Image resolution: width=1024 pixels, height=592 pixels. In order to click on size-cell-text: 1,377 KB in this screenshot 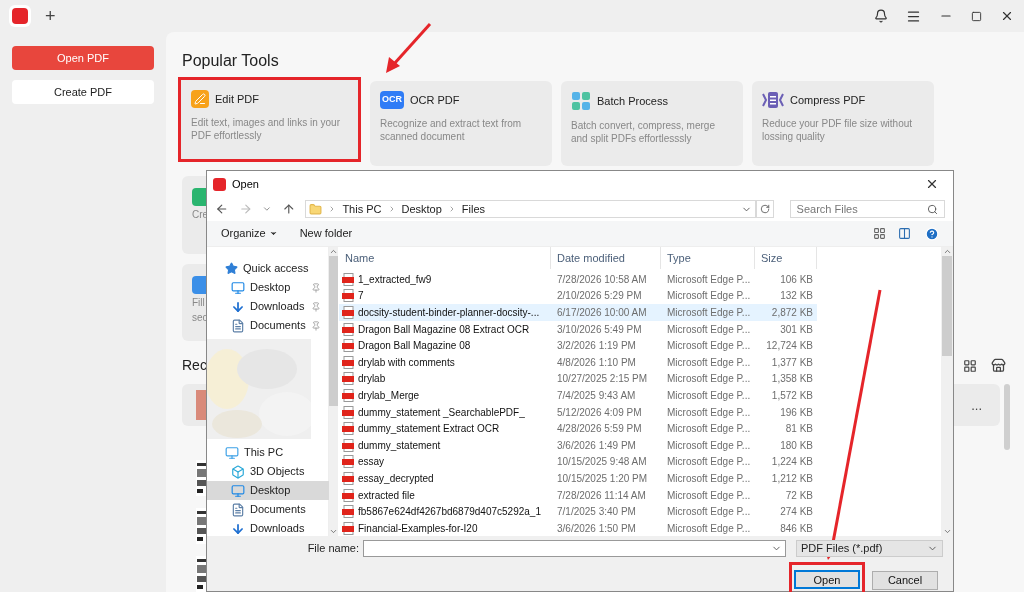, I will do `click(792, 362)`.